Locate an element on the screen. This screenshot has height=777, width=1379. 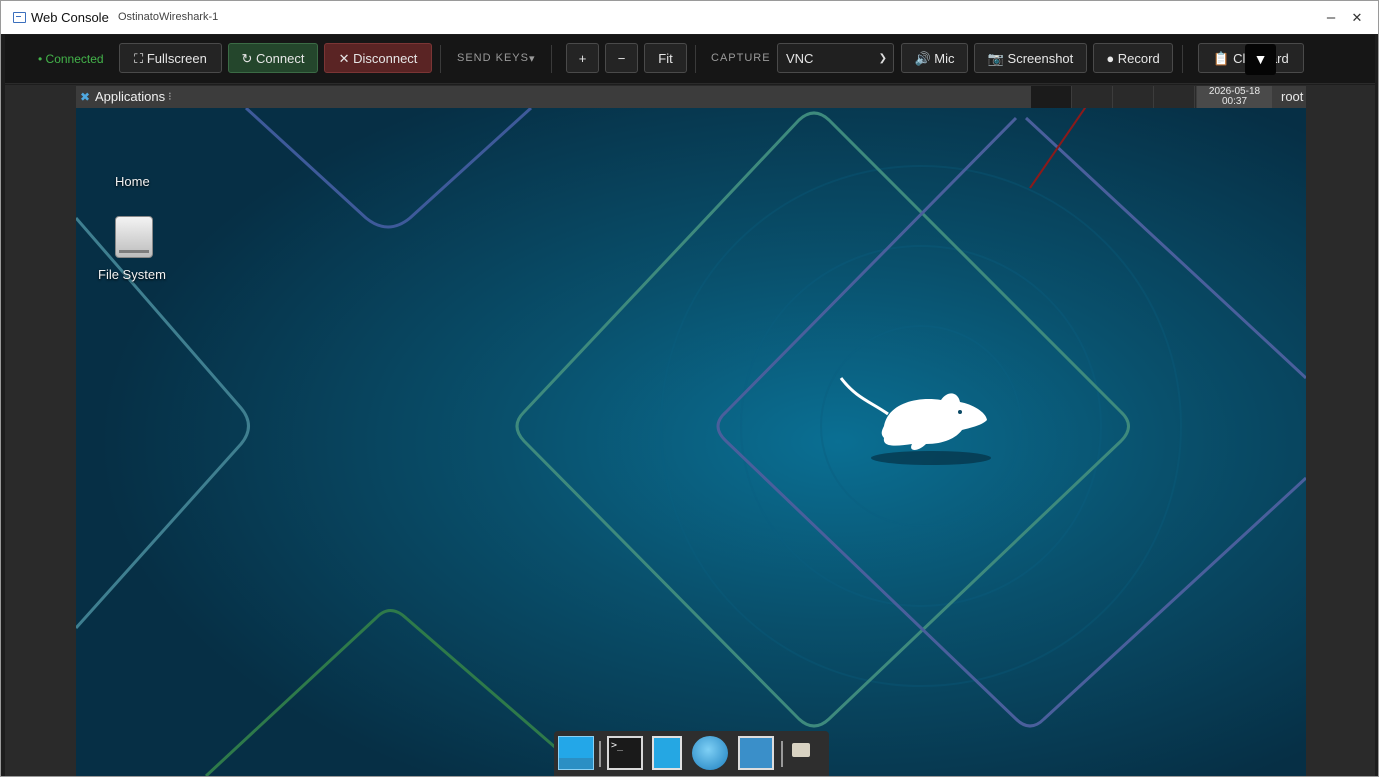
minimize-button: – is located at coordinates (1331, 18).